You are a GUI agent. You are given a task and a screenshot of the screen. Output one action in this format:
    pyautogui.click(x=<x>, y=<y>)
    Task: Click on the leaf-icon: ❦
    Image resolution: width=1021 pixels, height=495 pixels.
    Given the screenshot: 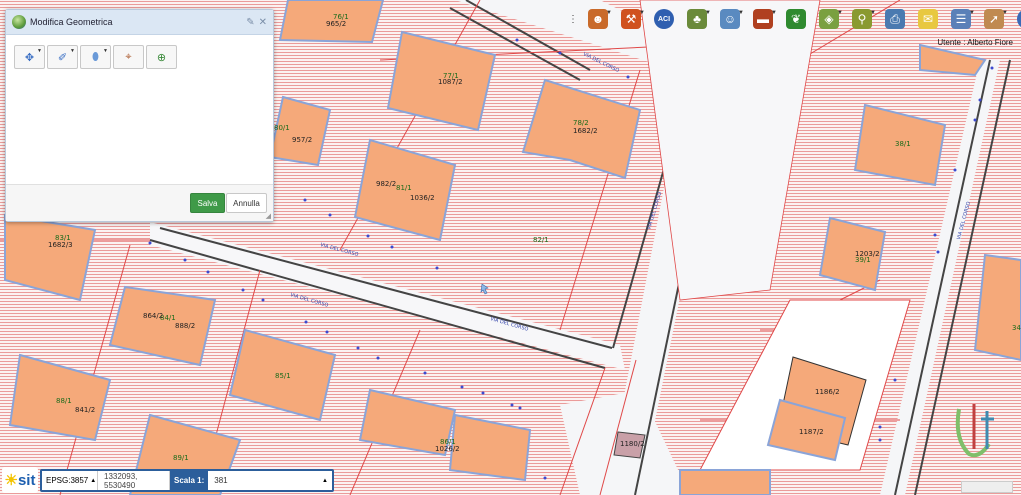 What is the action you would take?
    pyautogui.click(x=796, y=19)
    